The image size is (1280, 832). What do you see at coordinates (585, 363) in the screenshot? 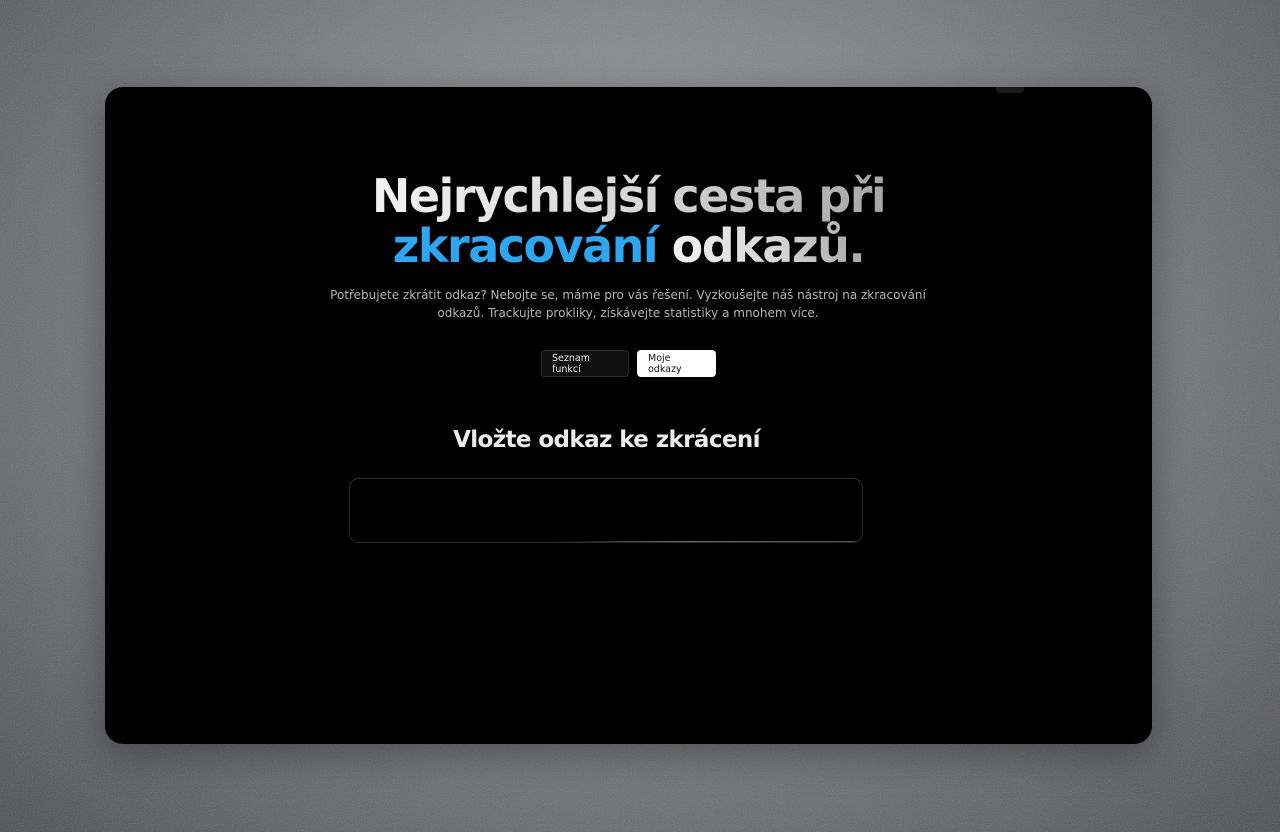
I see `features-button: Seznam funkcí` at bounding box center [585, 363].